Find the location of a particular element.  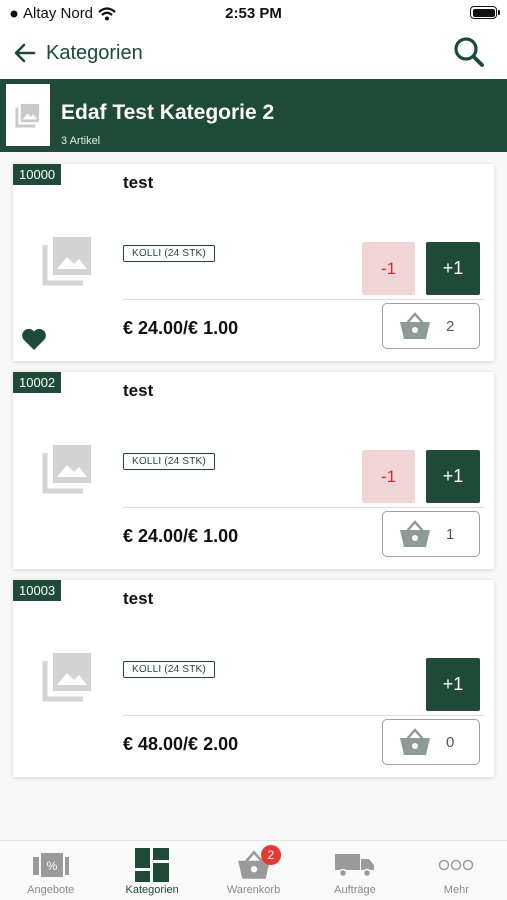

cart-quantity: 1 is located at coordinates (450, 534).